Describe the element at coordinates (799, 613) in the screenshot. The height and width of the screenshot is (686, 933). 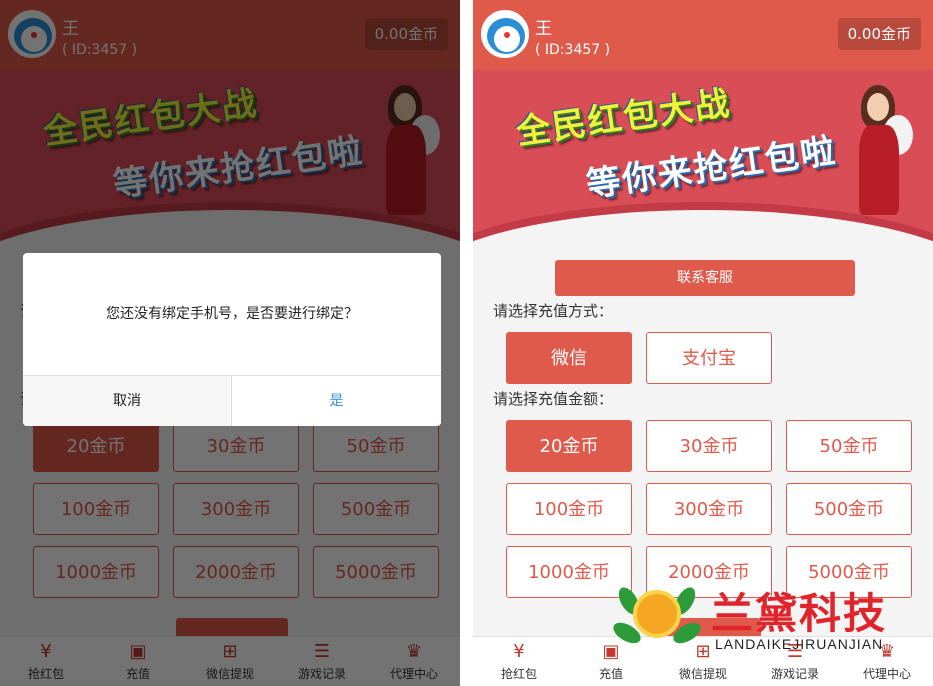
I see `watermark-title: 兰黛科技` at that location.